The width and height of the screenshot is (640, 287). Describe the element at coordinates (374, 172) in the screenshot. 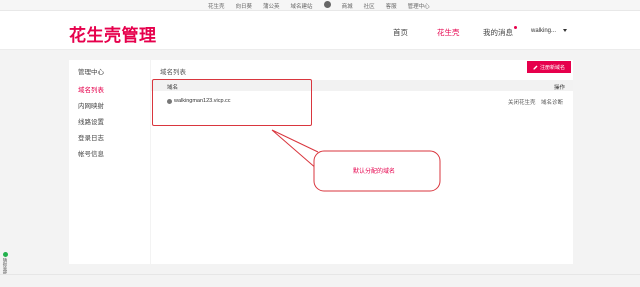

I see `callout-text: 默认分配的域名` at that location.